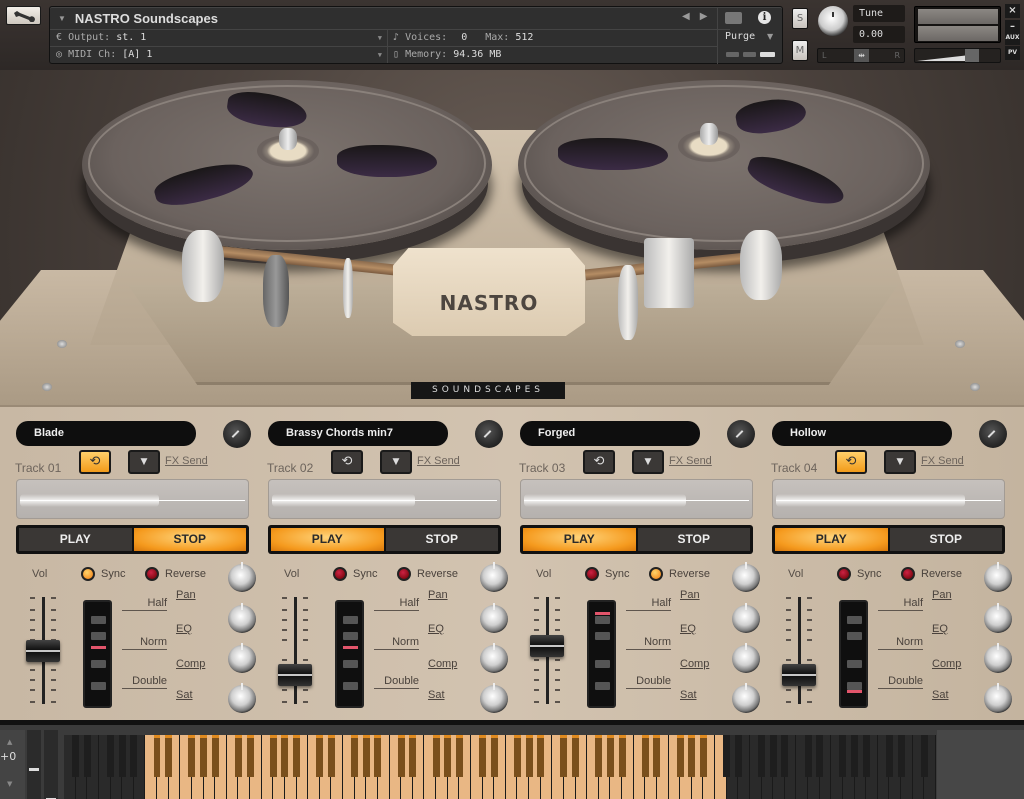 Image resolution: width=1024 pixels, height=799 pixels. I want to click on max-voices-value: 512, so click(524, 37).